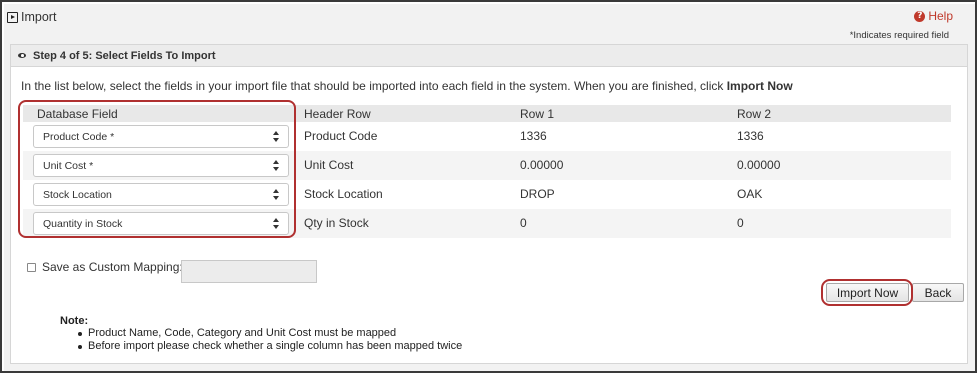  What do you see at coordinates (22, 55) in the screenshot?
I see `eye-icon` at bounding box center [22, 55].